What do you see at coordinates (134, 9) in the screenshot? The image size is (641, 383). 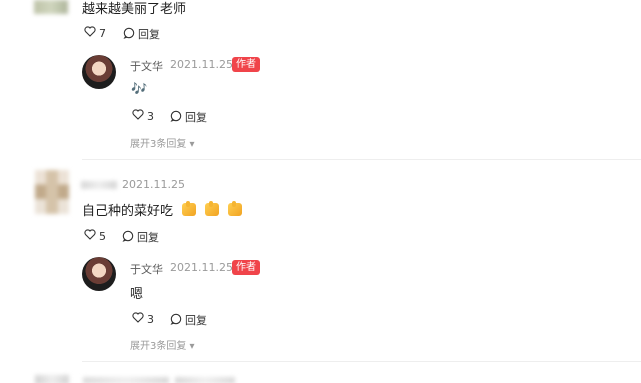 I see `comment-text: 越来越美丽了老师` at bounding box center [134, 9].